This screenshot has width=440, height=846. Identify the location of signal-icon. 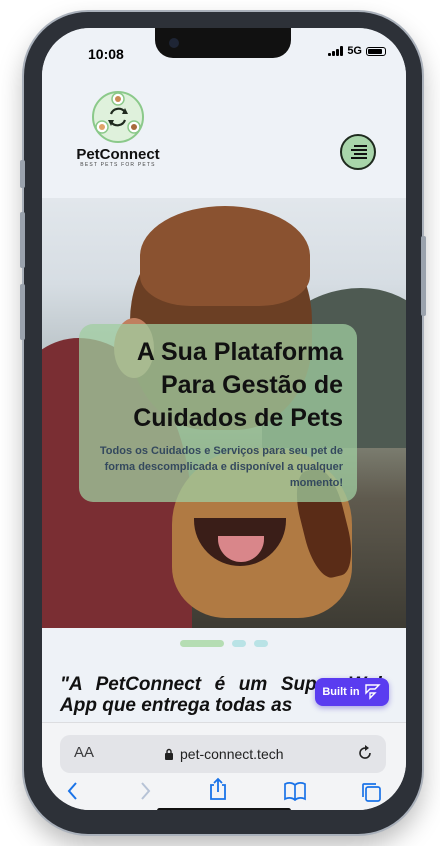
(336, 51).